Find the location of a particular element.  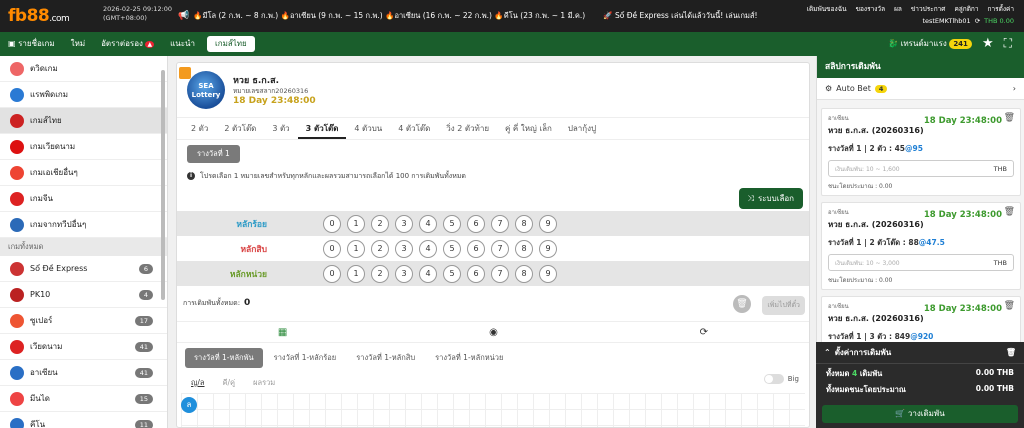

trend-button: 🐉 เทรนด์มาแรง 241 is located at coordinates (930, 43).